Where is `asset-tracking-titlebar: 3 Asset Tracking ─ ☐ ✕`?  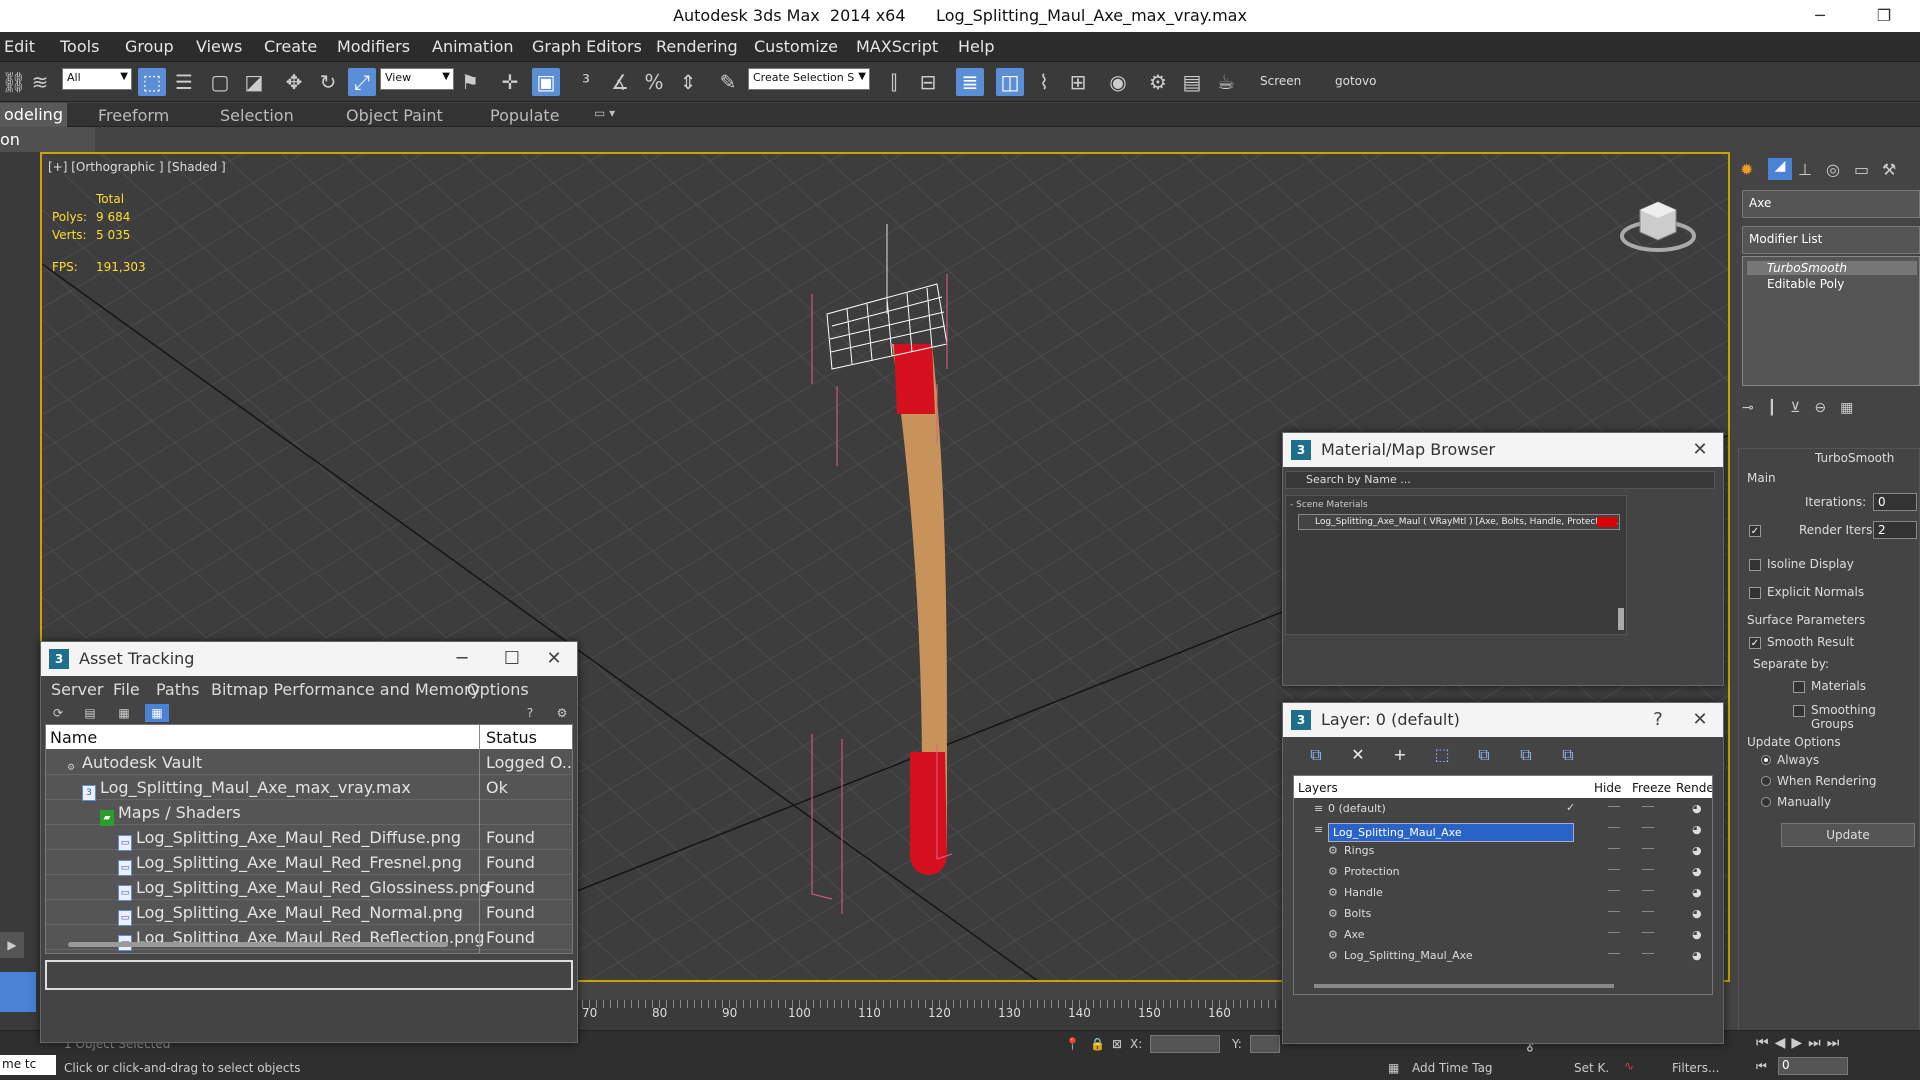
asset-tracking-titlebar: 3 Asset Tracking ─ ☐ ✕ is located at coordinates (309, 659).